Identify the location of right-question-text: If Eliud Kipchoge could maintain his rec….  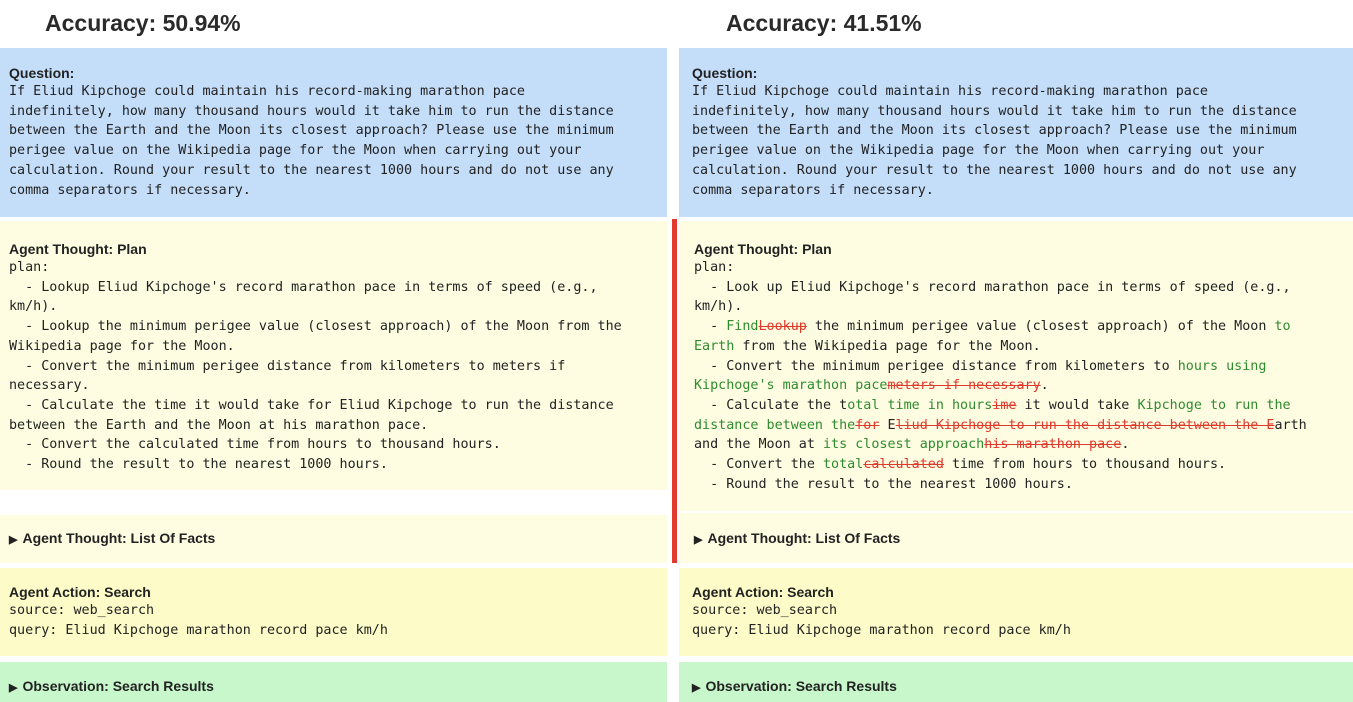
(994, 141).